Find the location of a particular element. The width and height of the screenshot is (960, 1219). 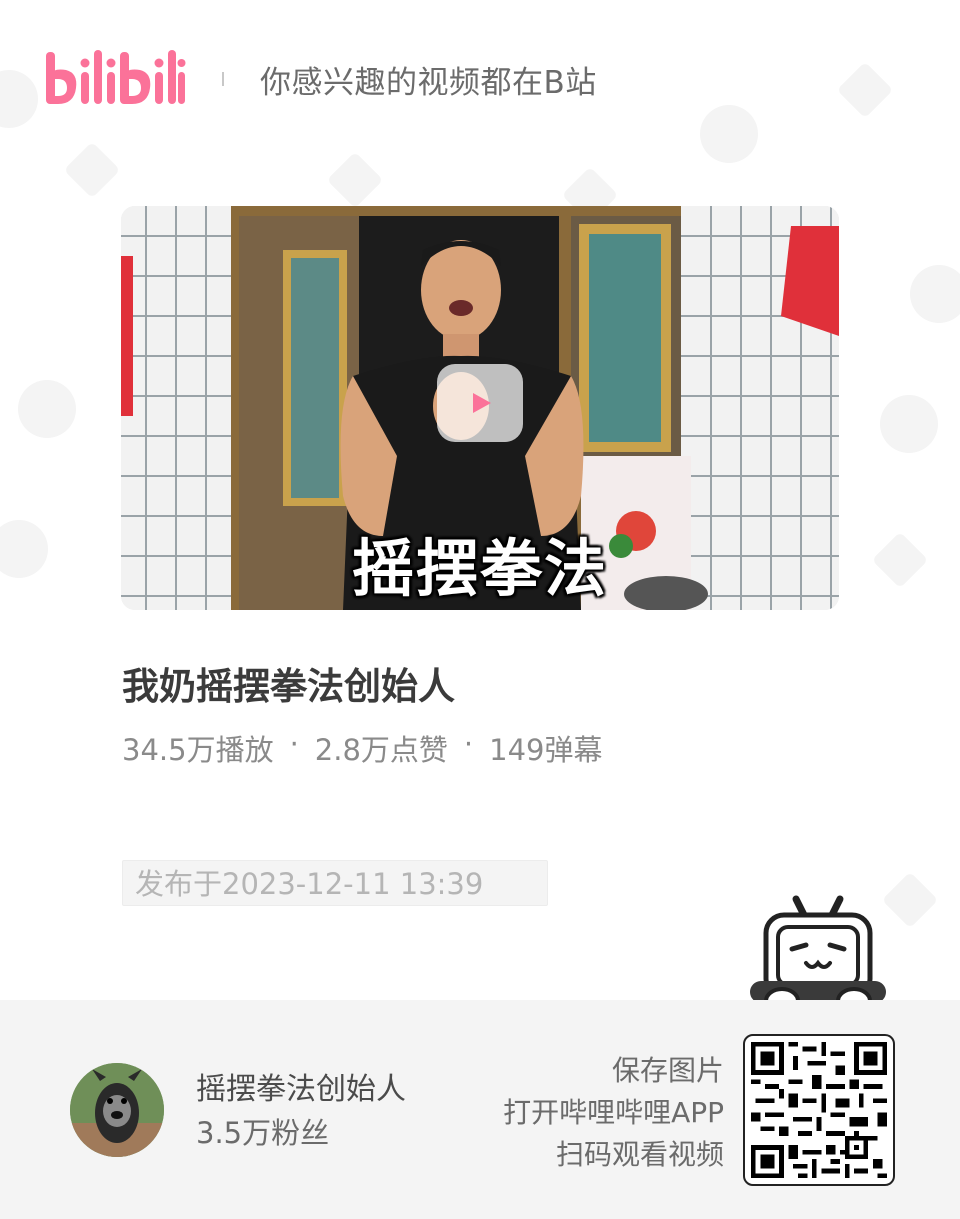

header-divider is located at coordinates (223, 79).